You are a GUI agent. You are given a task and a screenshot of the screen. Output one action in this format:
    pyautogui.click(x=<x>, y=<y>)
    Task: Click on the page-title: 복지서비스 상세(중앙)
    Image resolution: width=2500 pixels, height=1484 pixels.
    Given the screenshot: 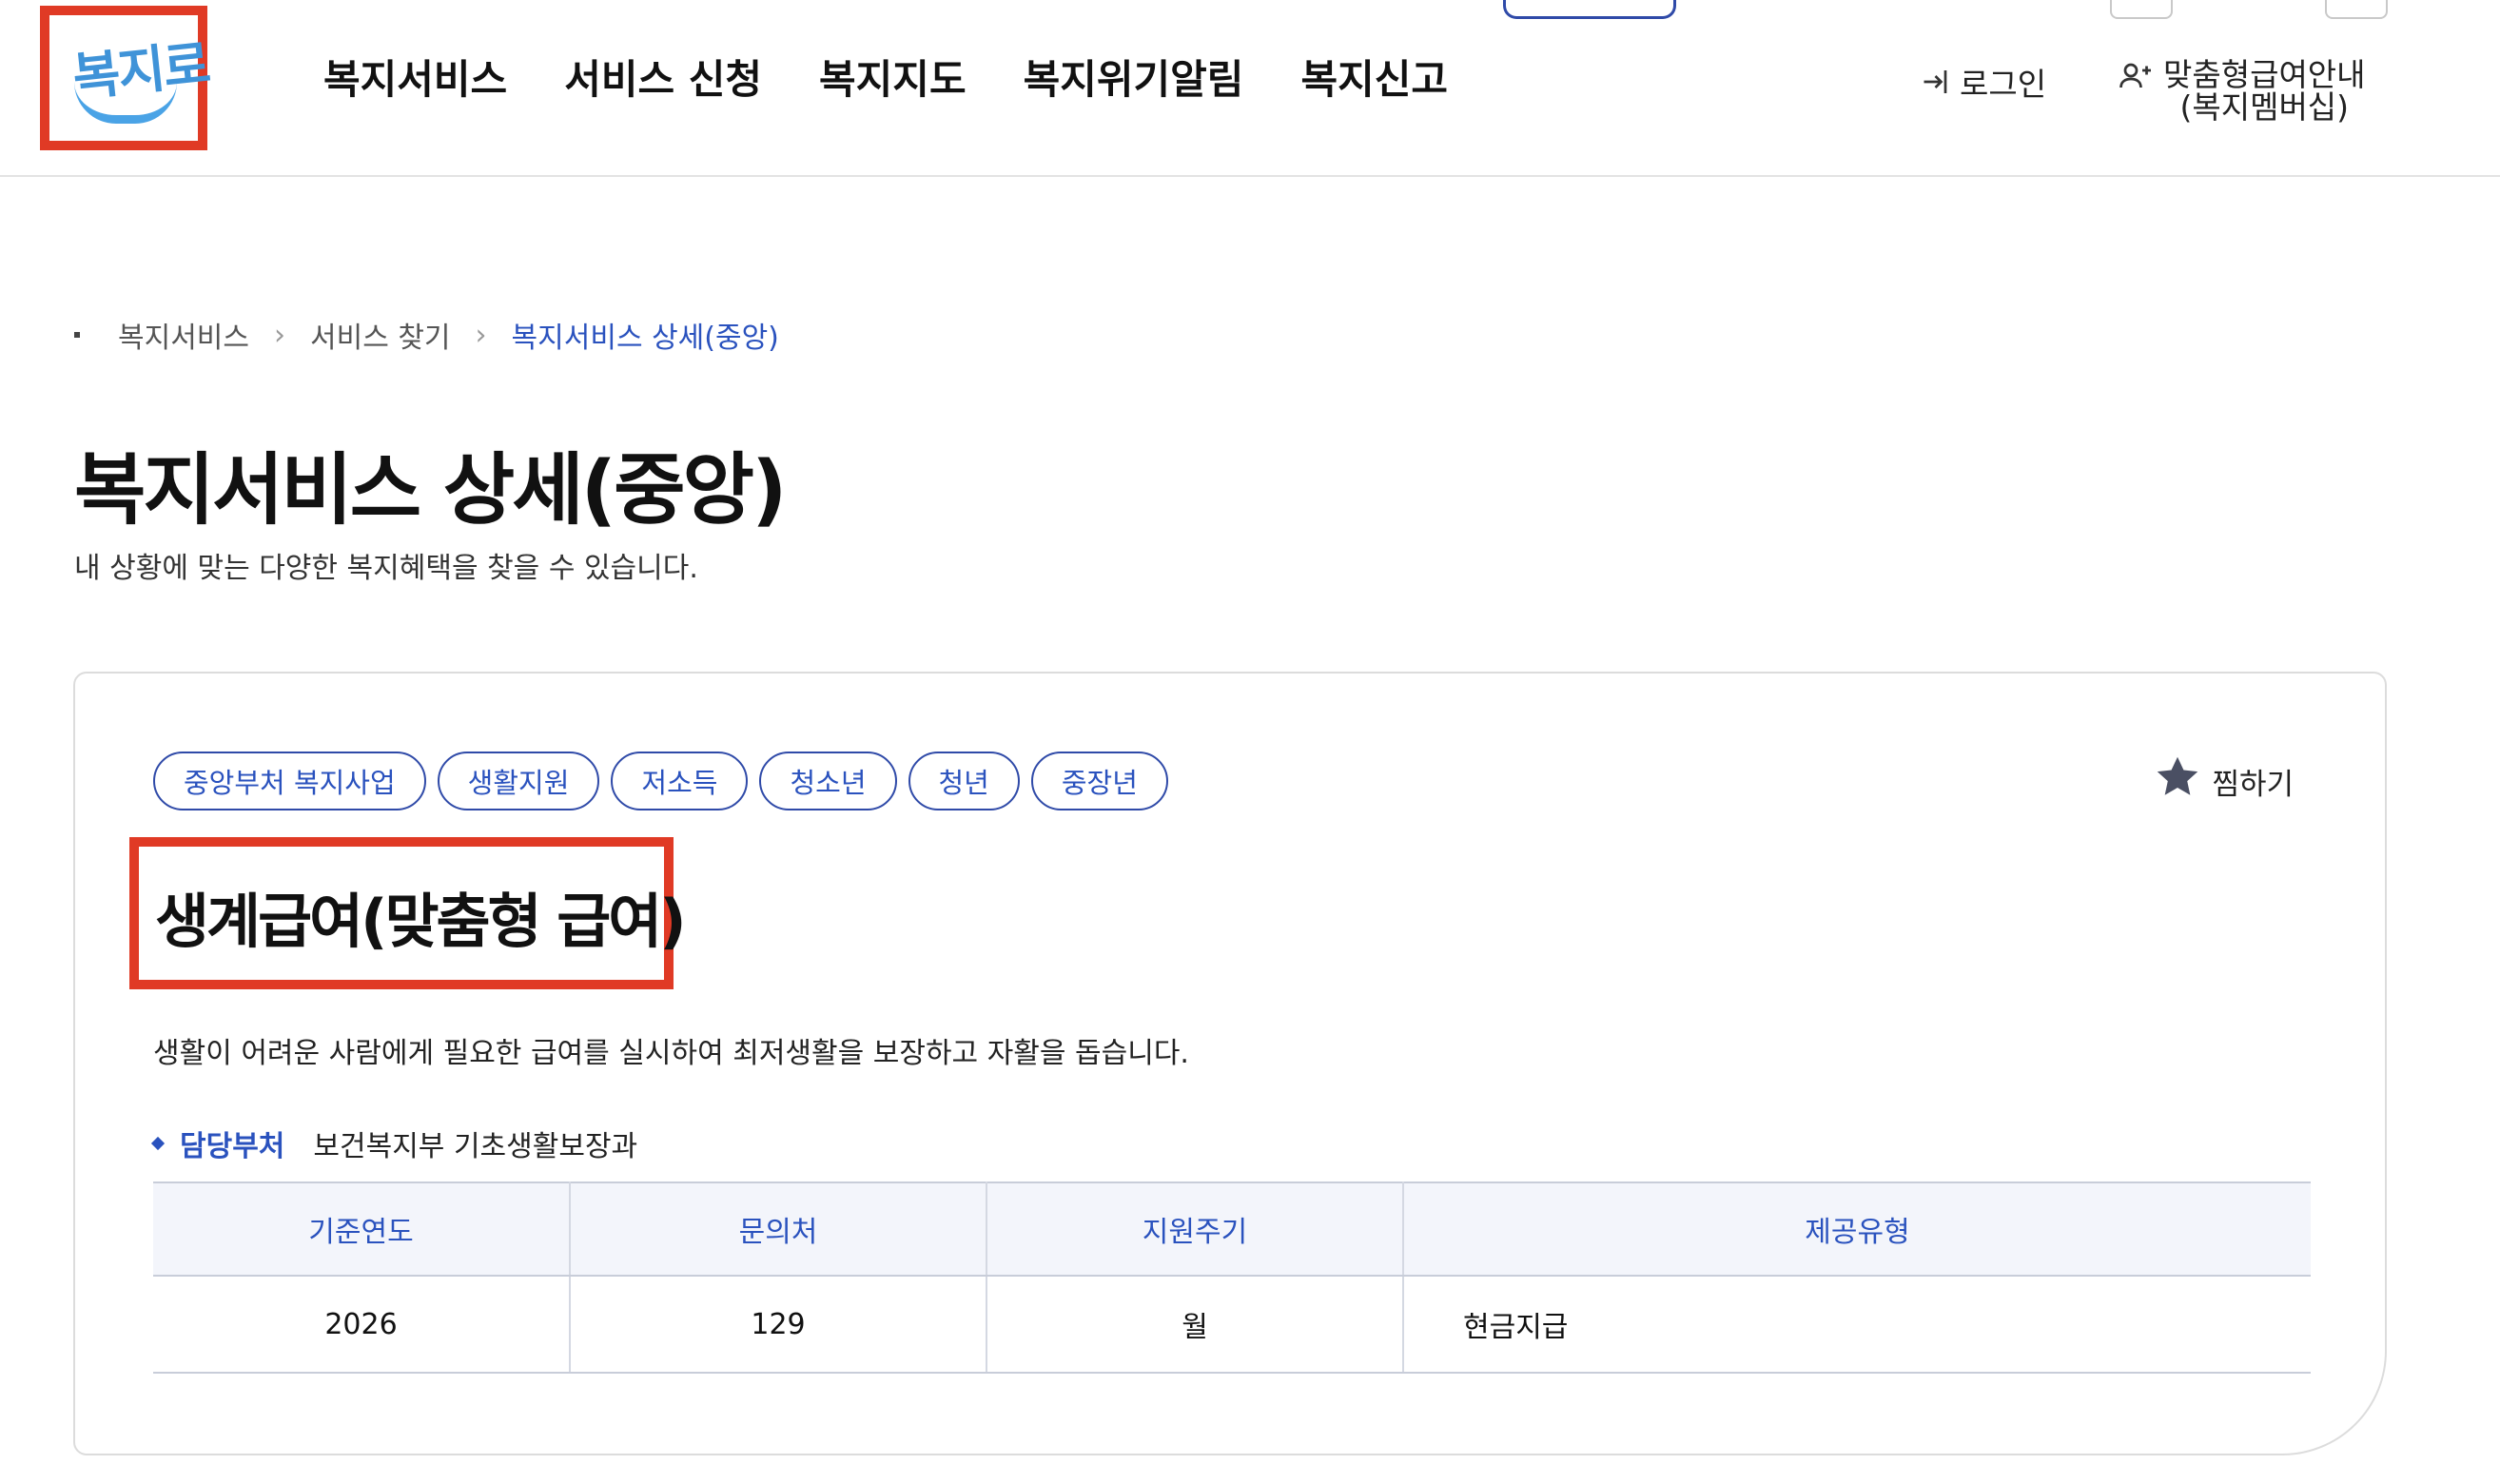 What is the action you would take?
    pyautogui.click(x=430, y=490)
    